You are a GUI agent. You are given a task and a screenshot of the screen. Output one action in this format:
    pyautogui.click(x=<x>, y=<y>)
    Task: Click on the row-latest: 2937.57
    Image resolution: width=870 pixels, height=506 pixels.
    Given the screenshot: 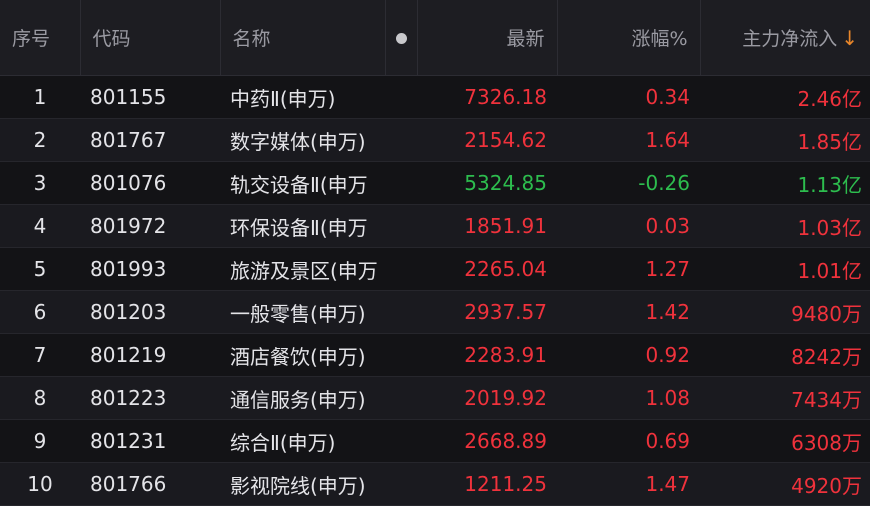 What is the action you would take?
    pyautogui.click(x=487, y=312)
    